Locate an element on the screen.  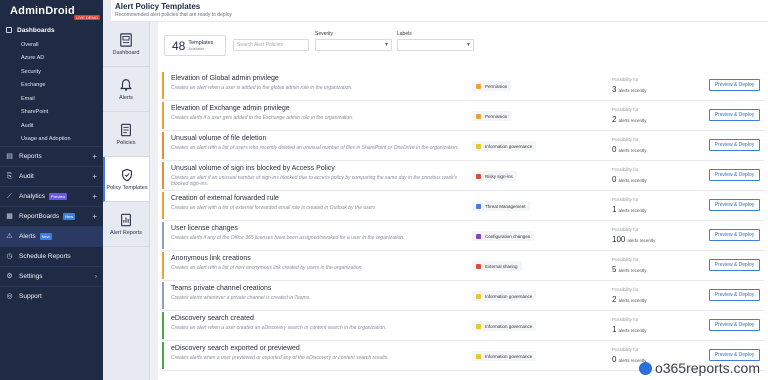
severity-select is located at coordinates (353, 45).